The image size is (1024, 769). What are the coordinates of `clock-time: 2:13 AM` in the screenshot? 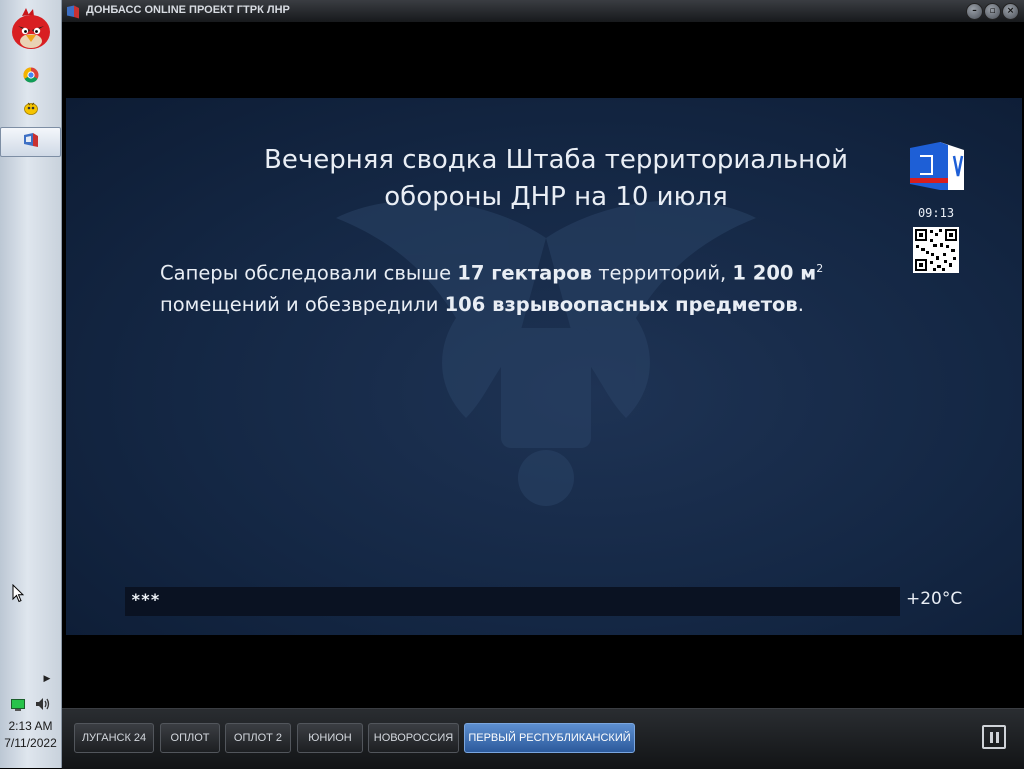 It's located at (30, 726).